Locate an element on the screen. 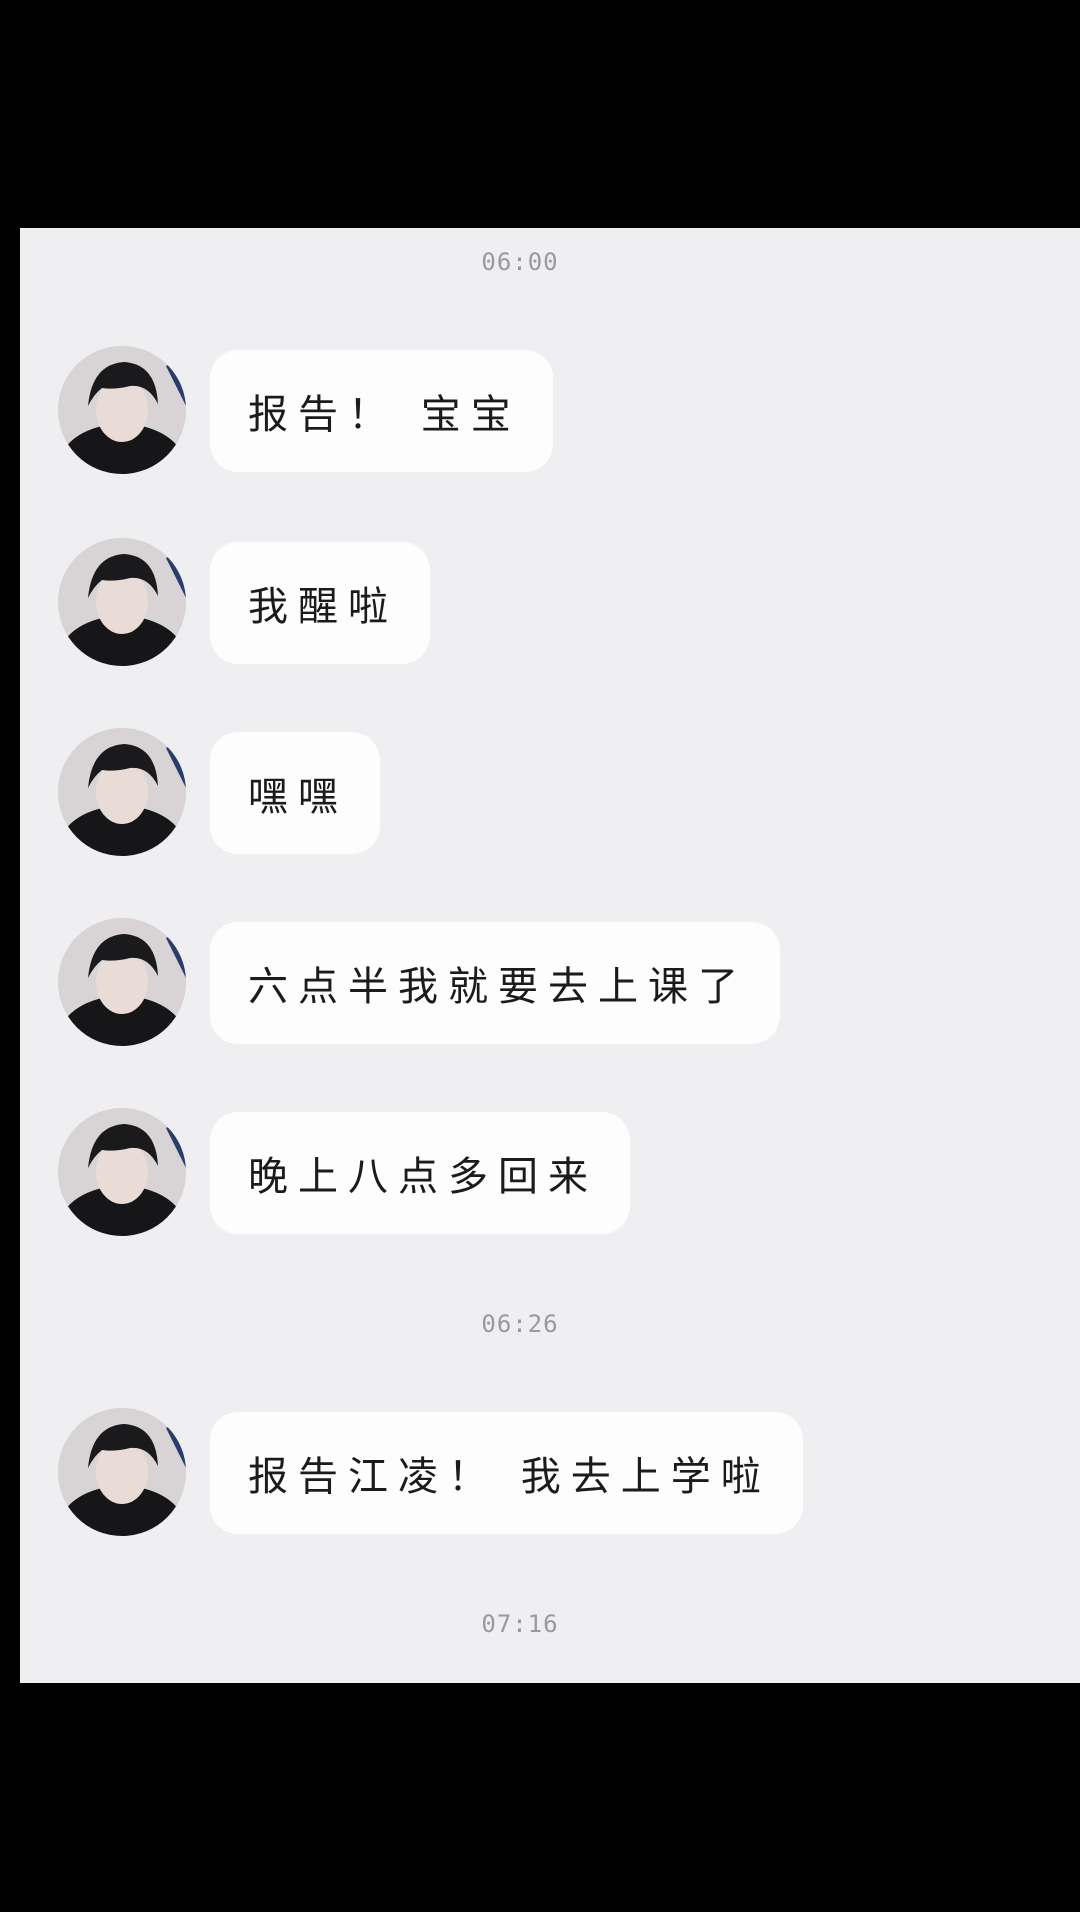 The image size is (1080, 1912). message-row: 六点半我就要去上课了 is located at coordinates (550, 982).